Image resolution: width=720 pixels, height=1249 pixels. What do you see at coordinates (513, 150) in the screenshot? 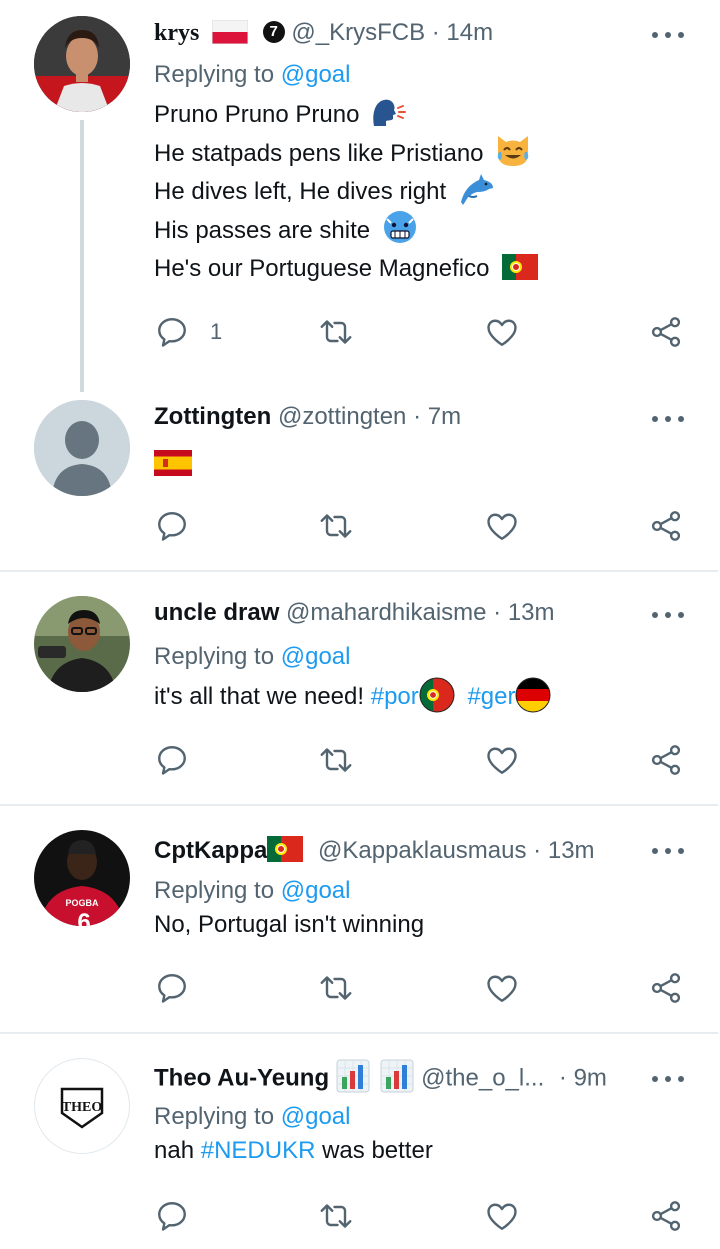
I see `cat-tears-of-joy-icon` at bounding box center [513, 150].